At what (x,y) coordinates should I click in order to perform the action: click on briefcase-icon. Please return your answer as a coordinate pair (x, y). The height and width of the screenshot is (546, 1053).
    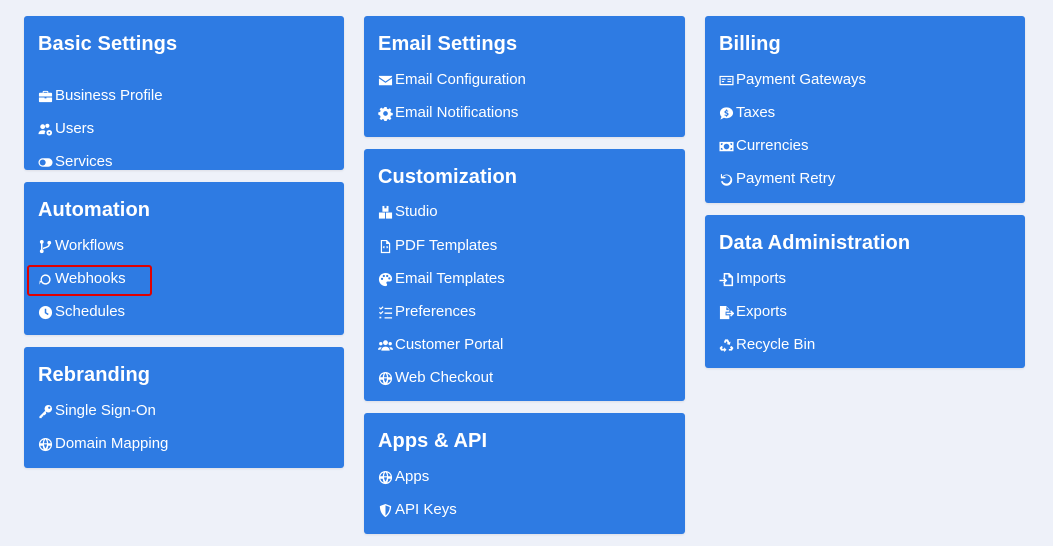
    Looking at the image, I should click on (45, 96).